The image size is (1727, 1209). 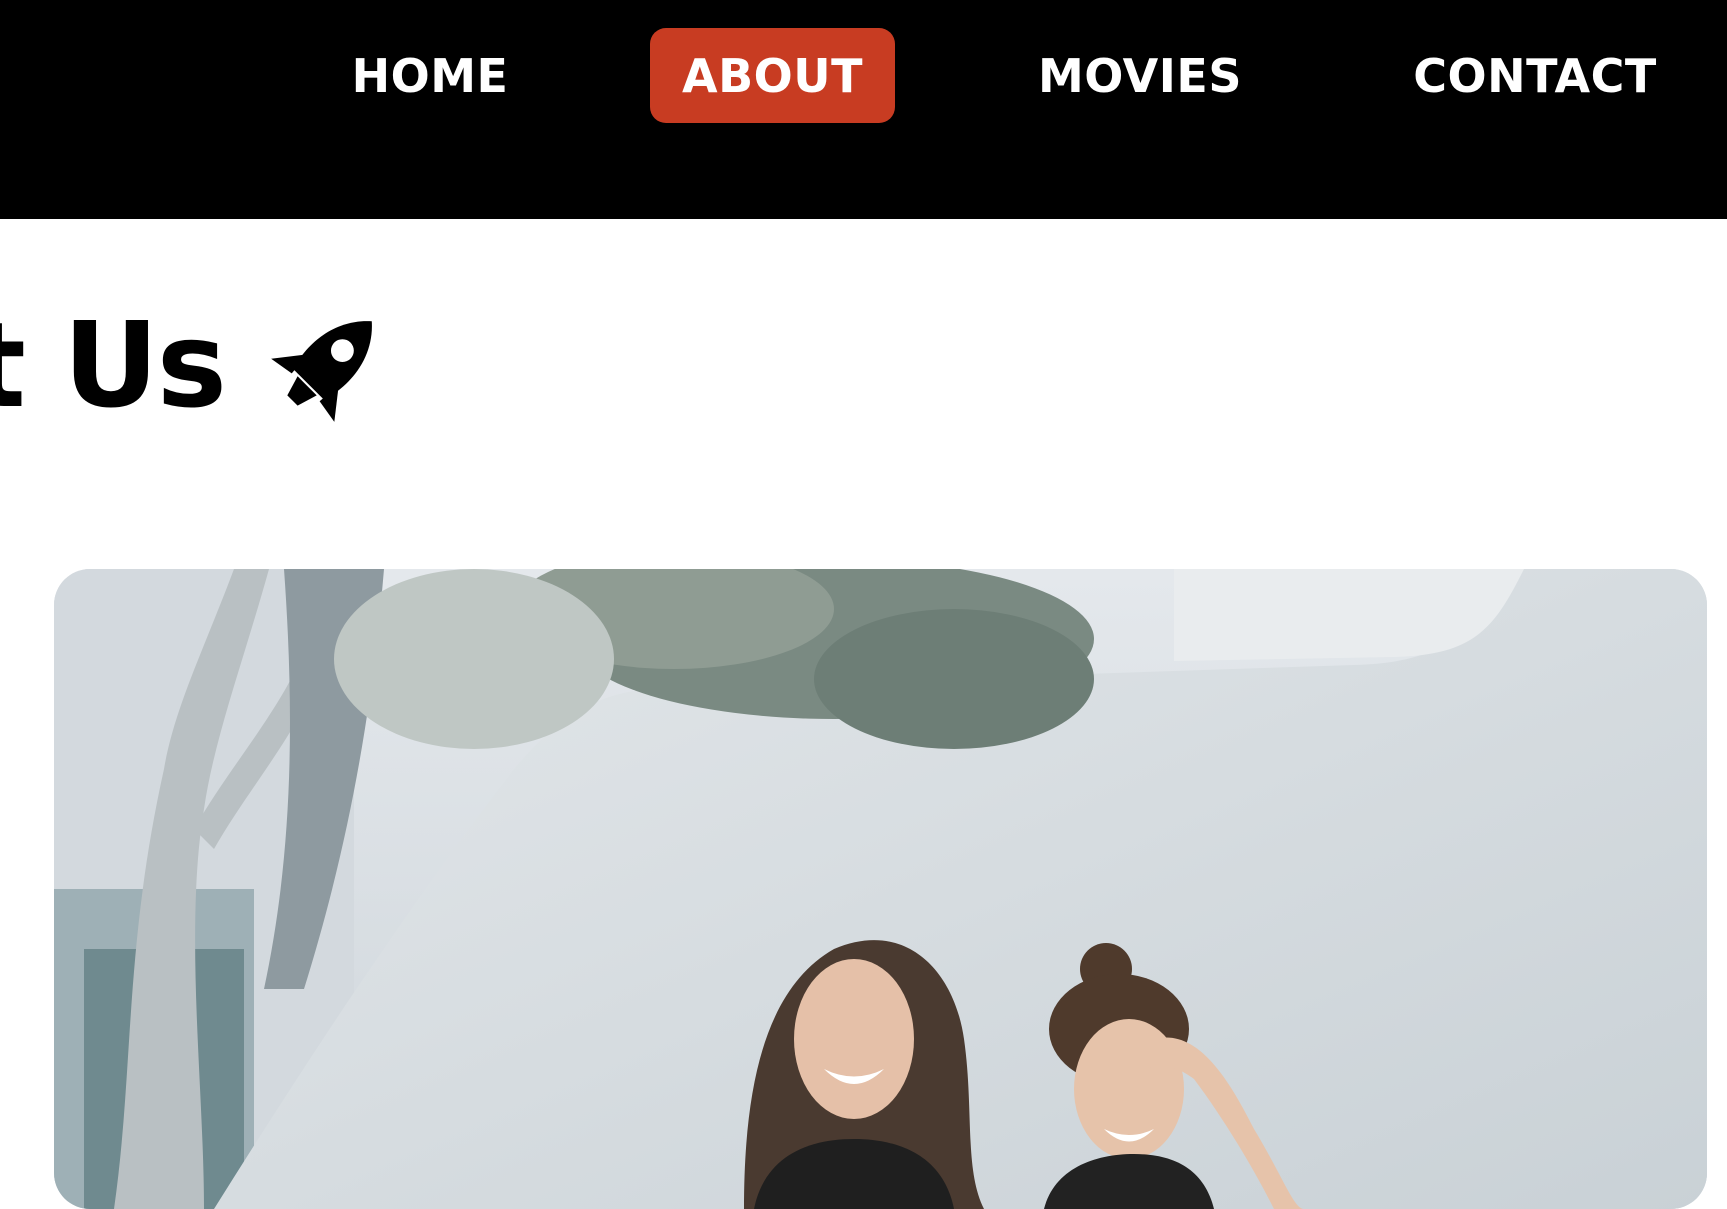 What do you see at coordinates (430, 75) in the screenshot?
I see `nav-link-home: HOME` at bounding box center [430, 75].